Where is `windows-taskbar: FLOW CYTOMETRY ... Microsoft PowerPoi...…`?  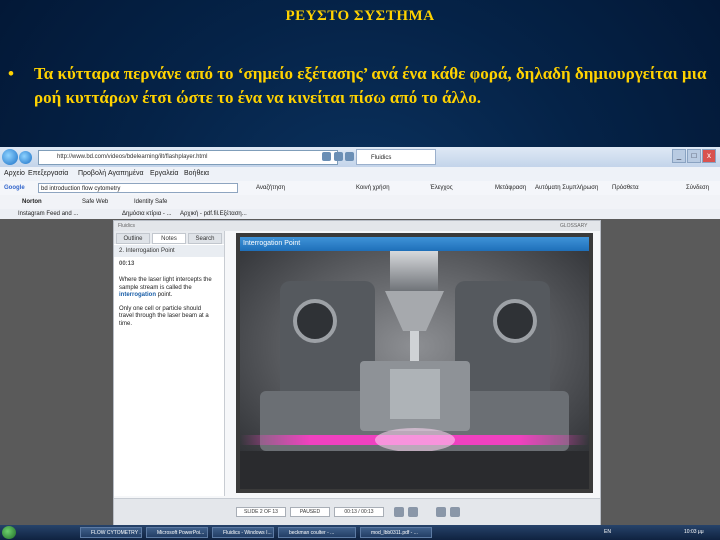 windows-taskbar: FLOW CYTOMETRY ... Microsoft PowerPoi...… is located at coordinates (360, 532).